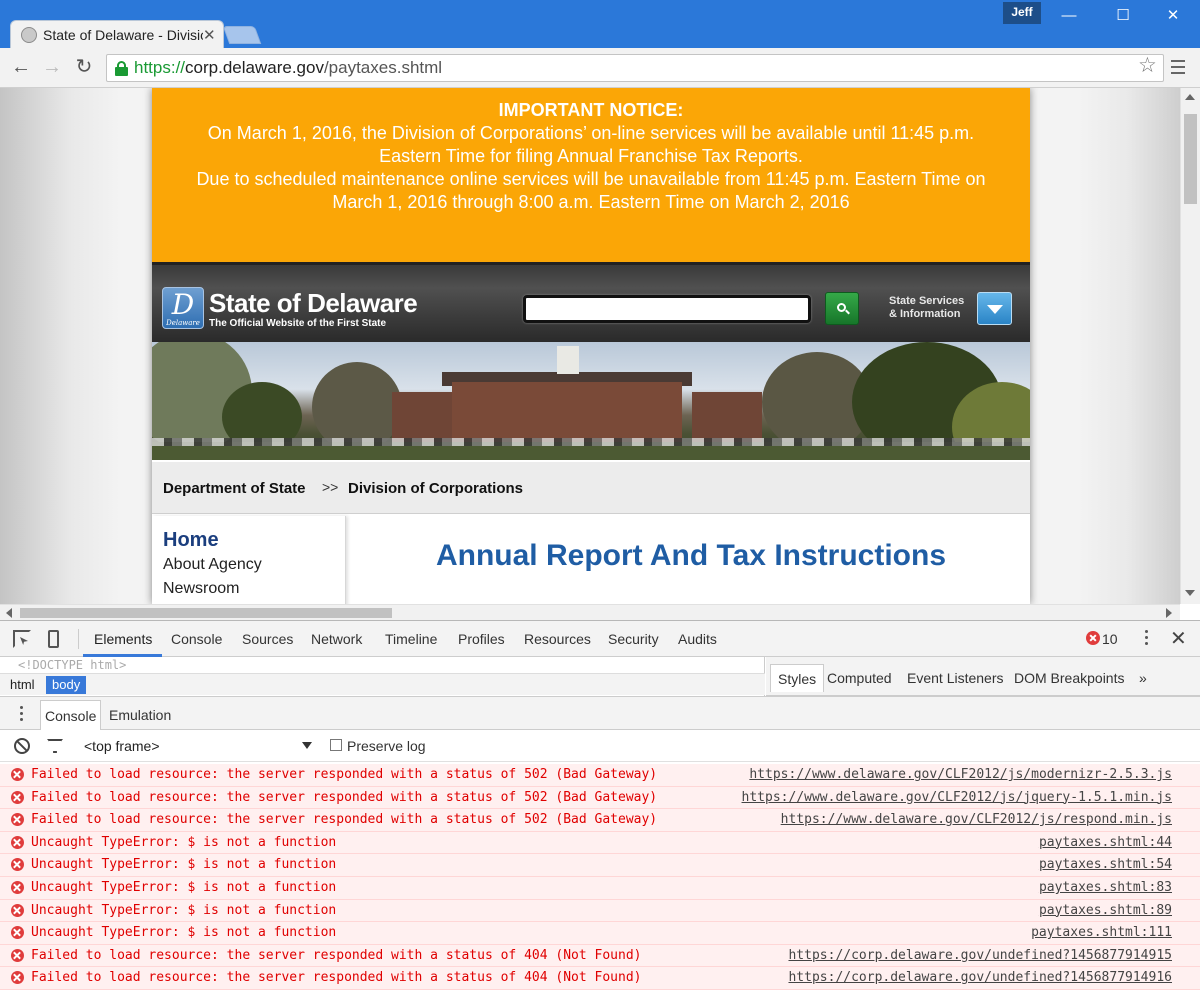 The height and width of the screenshot is (995, 1200). What do you see at coordinates (1069, 678) in the screenshot?
I see `tab-dom-breakpoints: DOM Breakpoints` at bounding box center [1069, 678].